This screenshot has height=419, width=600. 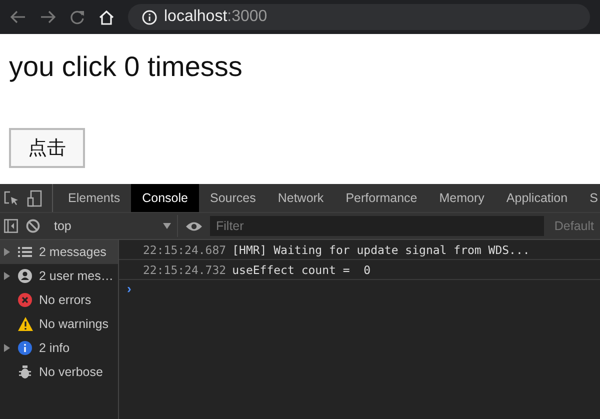 What do you see at coordinates (113, 226) in the screenshot?
I see `context-dropdown: top` at bounding box center [113, 226].